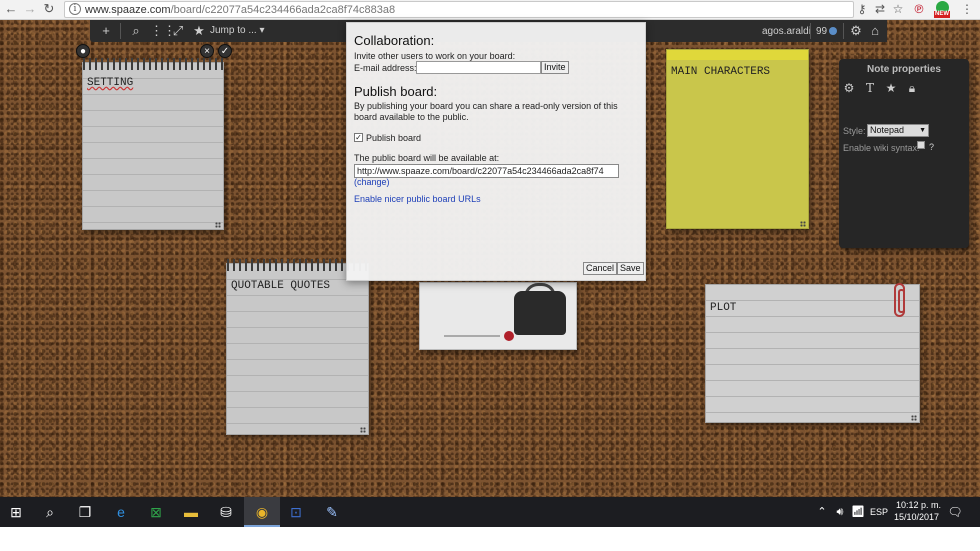 This screenshot has height=551, width=980. I want to click on points-icon, so click(833, 31).